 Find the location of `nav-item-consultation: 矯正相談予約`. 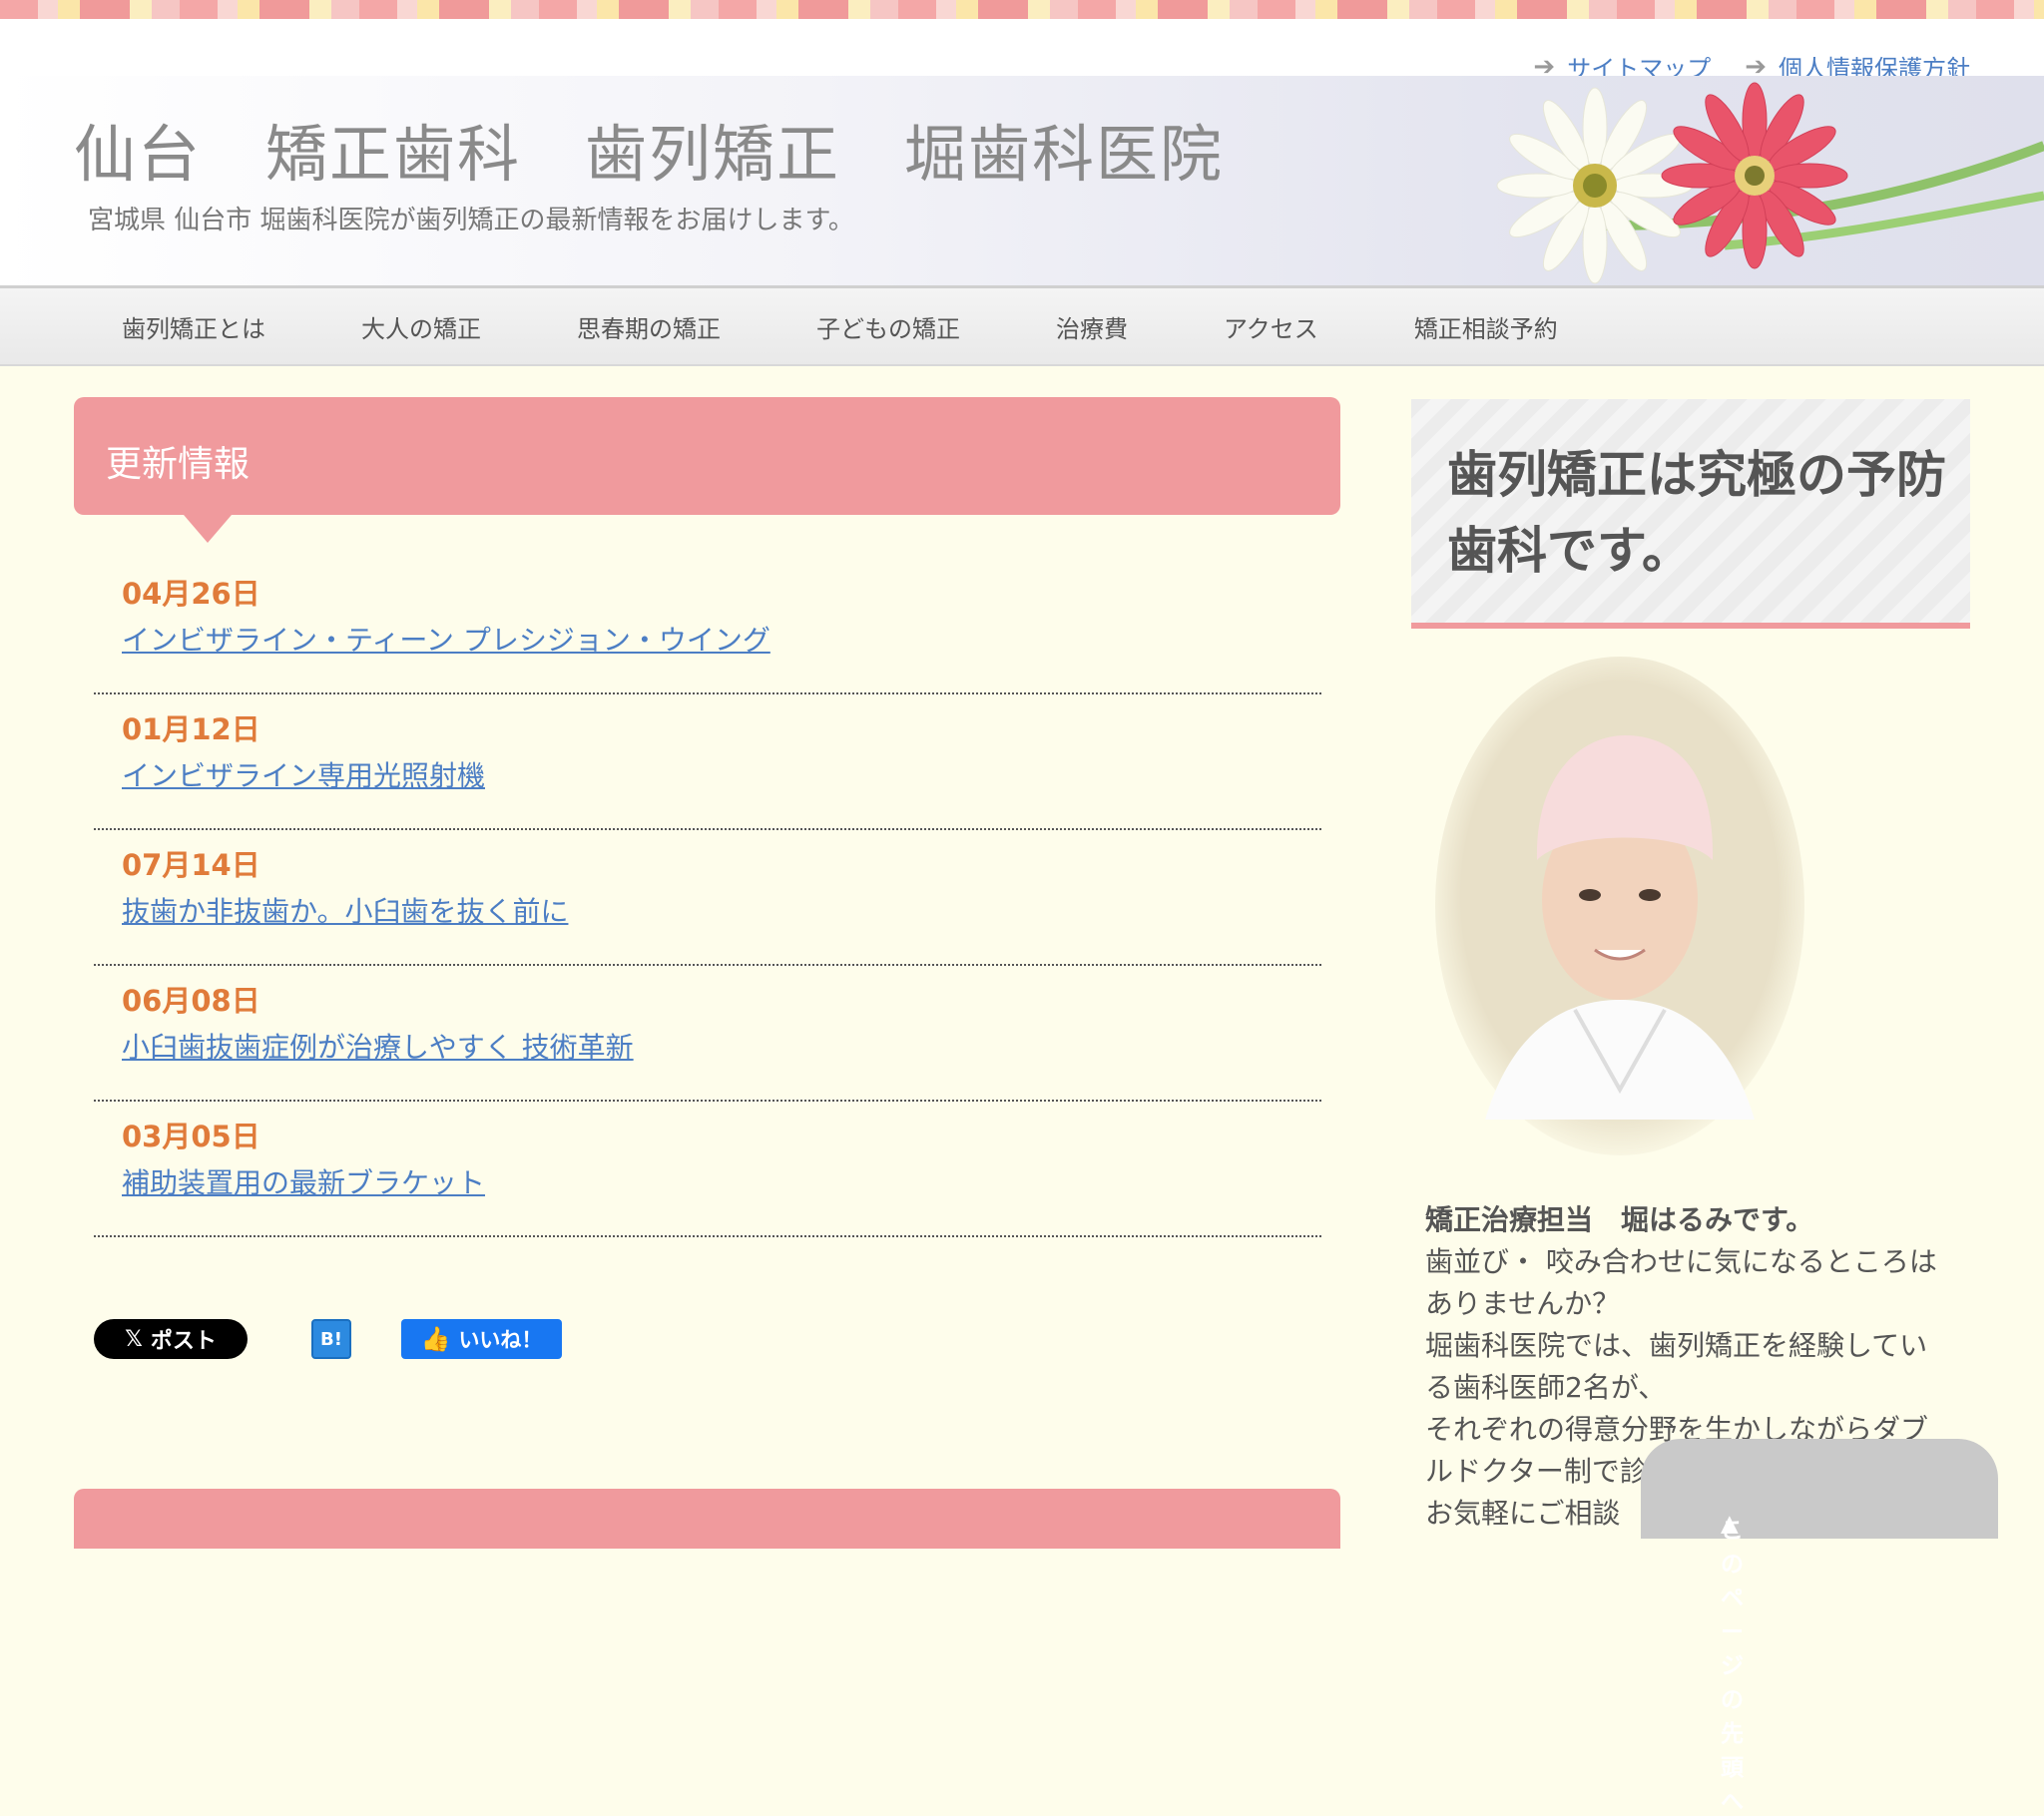

nav-item-consultation: 矯正相談予約 is located at coordinates (1486, 326).